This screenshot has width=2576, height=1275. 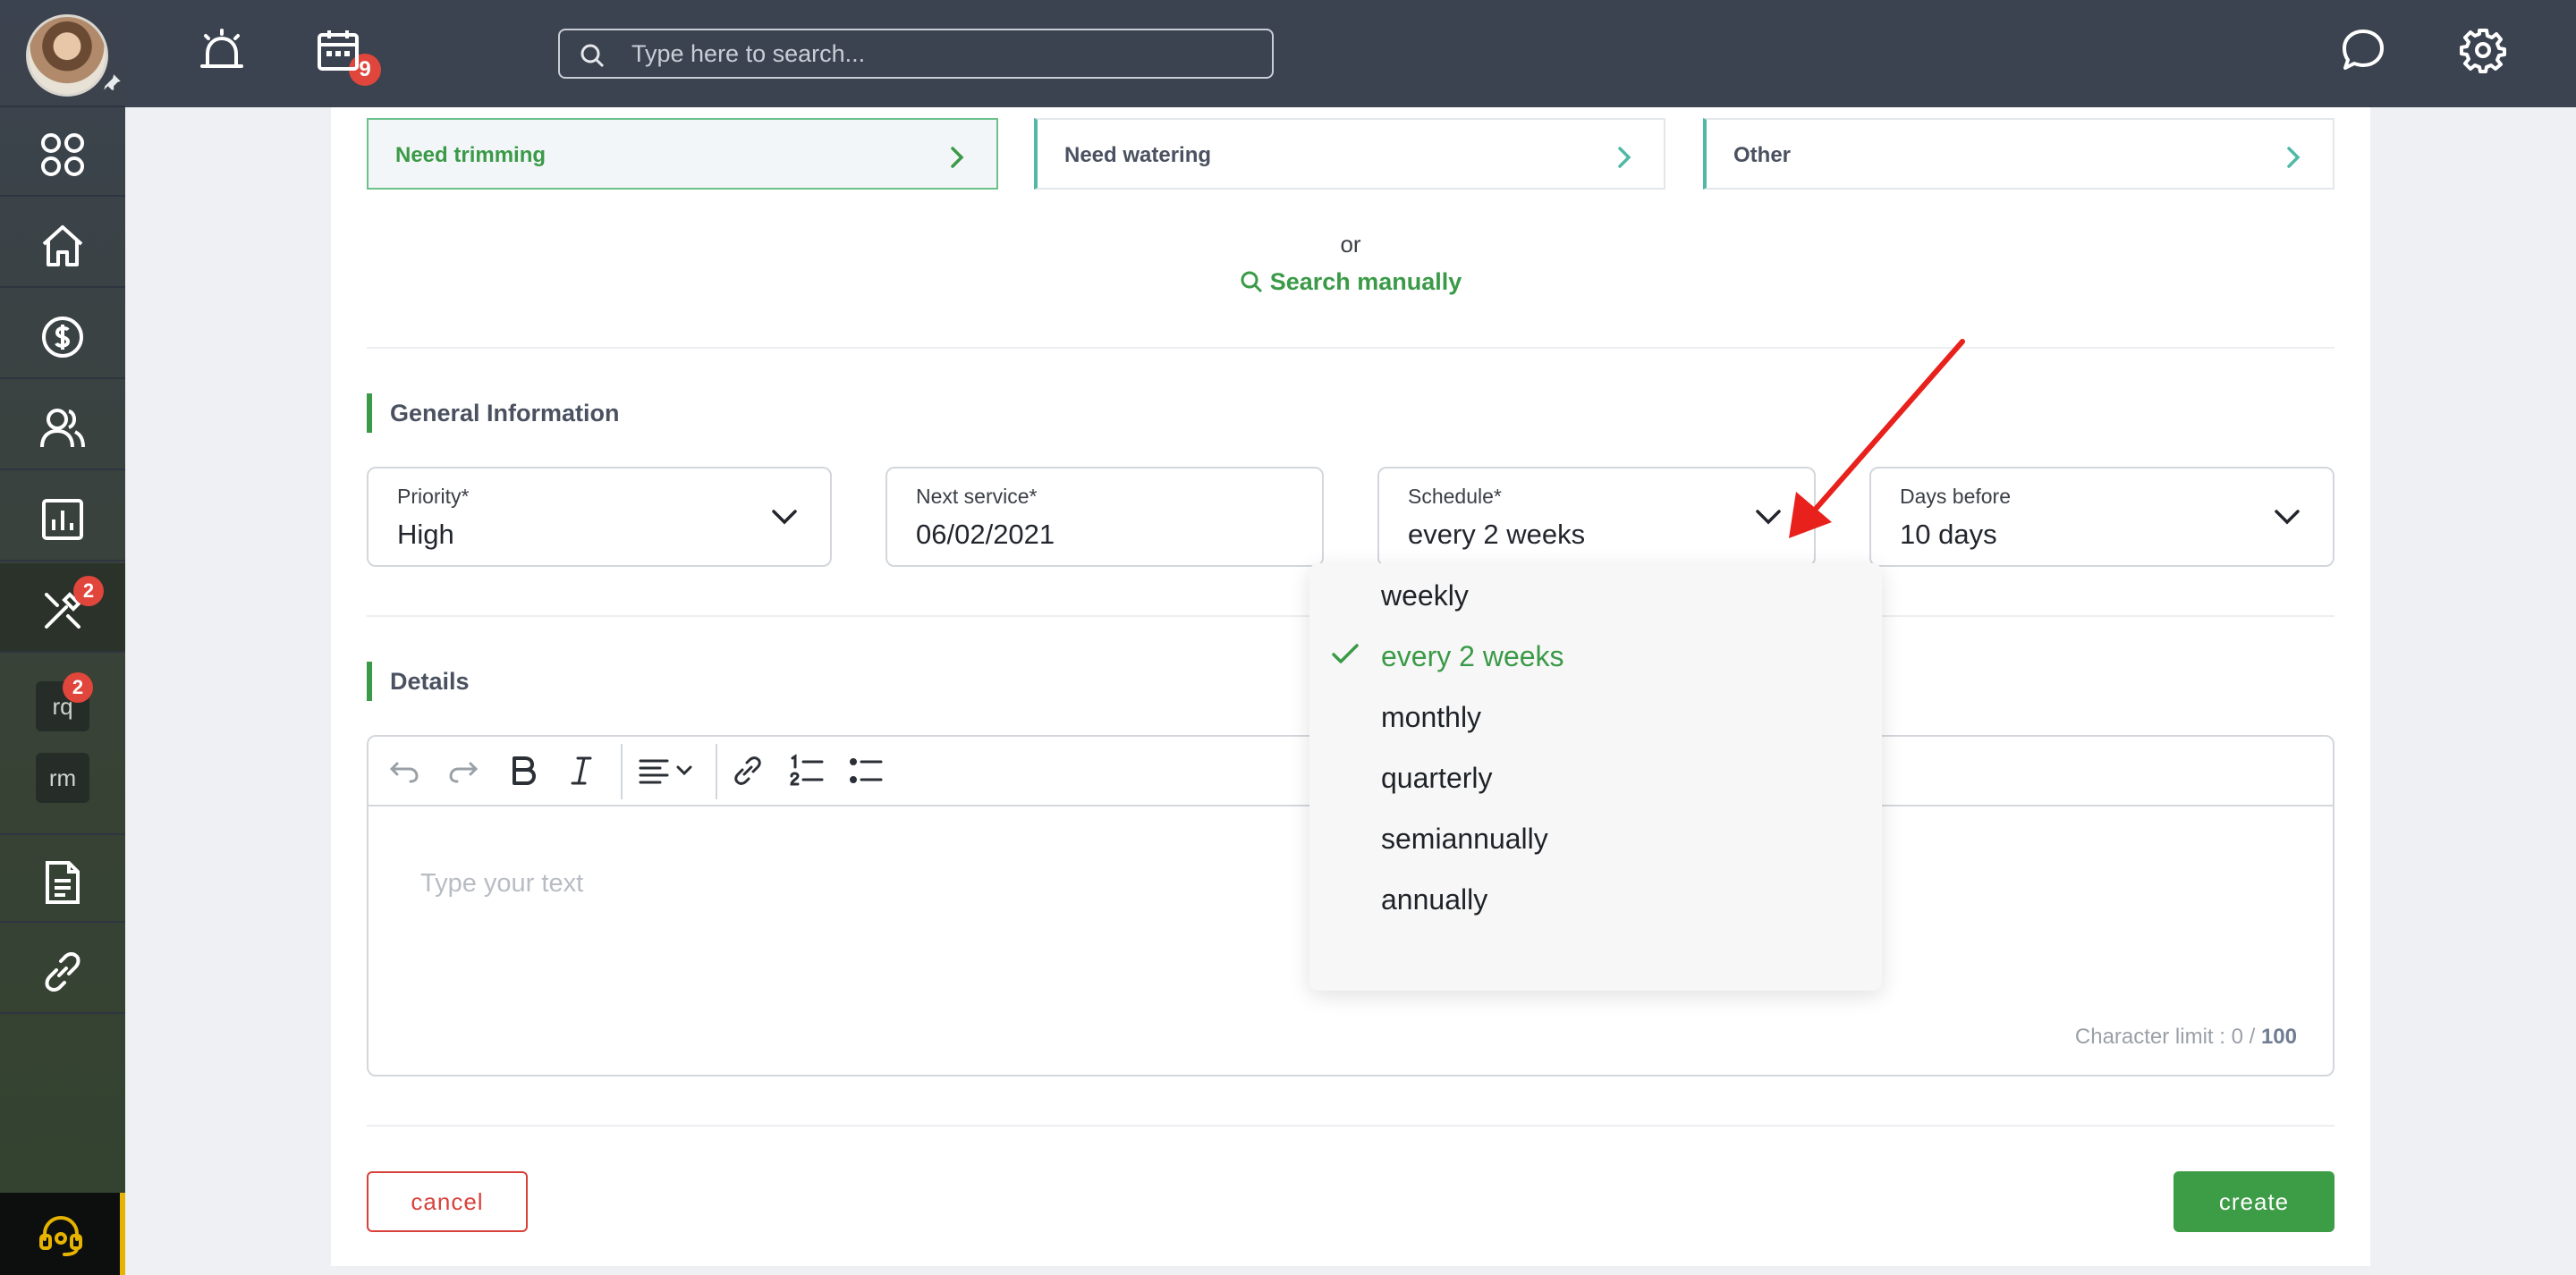 What do you see at coordinates (2278, 1037) in the screenshot?
I see `character-limit-max: 100` at bounding box center [2278, 1037].